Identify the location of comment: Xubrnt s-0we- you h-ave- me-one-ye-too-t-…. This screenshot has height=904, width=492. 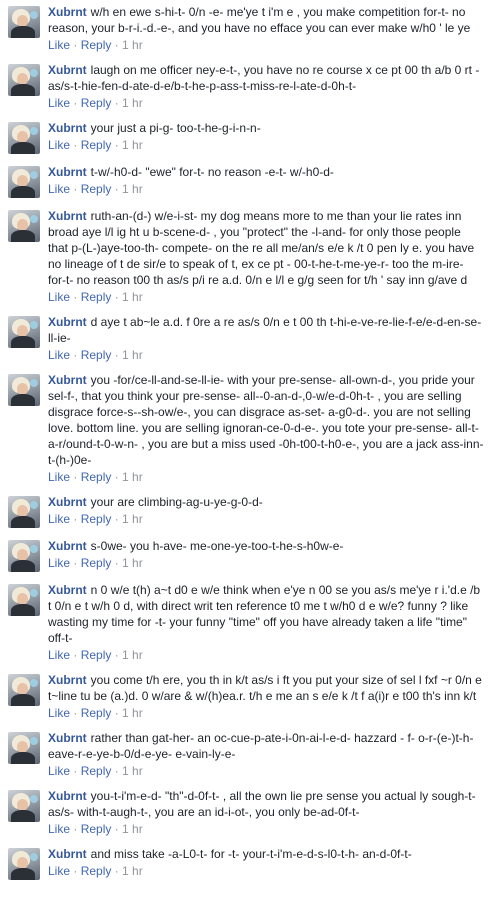
(246, 556).